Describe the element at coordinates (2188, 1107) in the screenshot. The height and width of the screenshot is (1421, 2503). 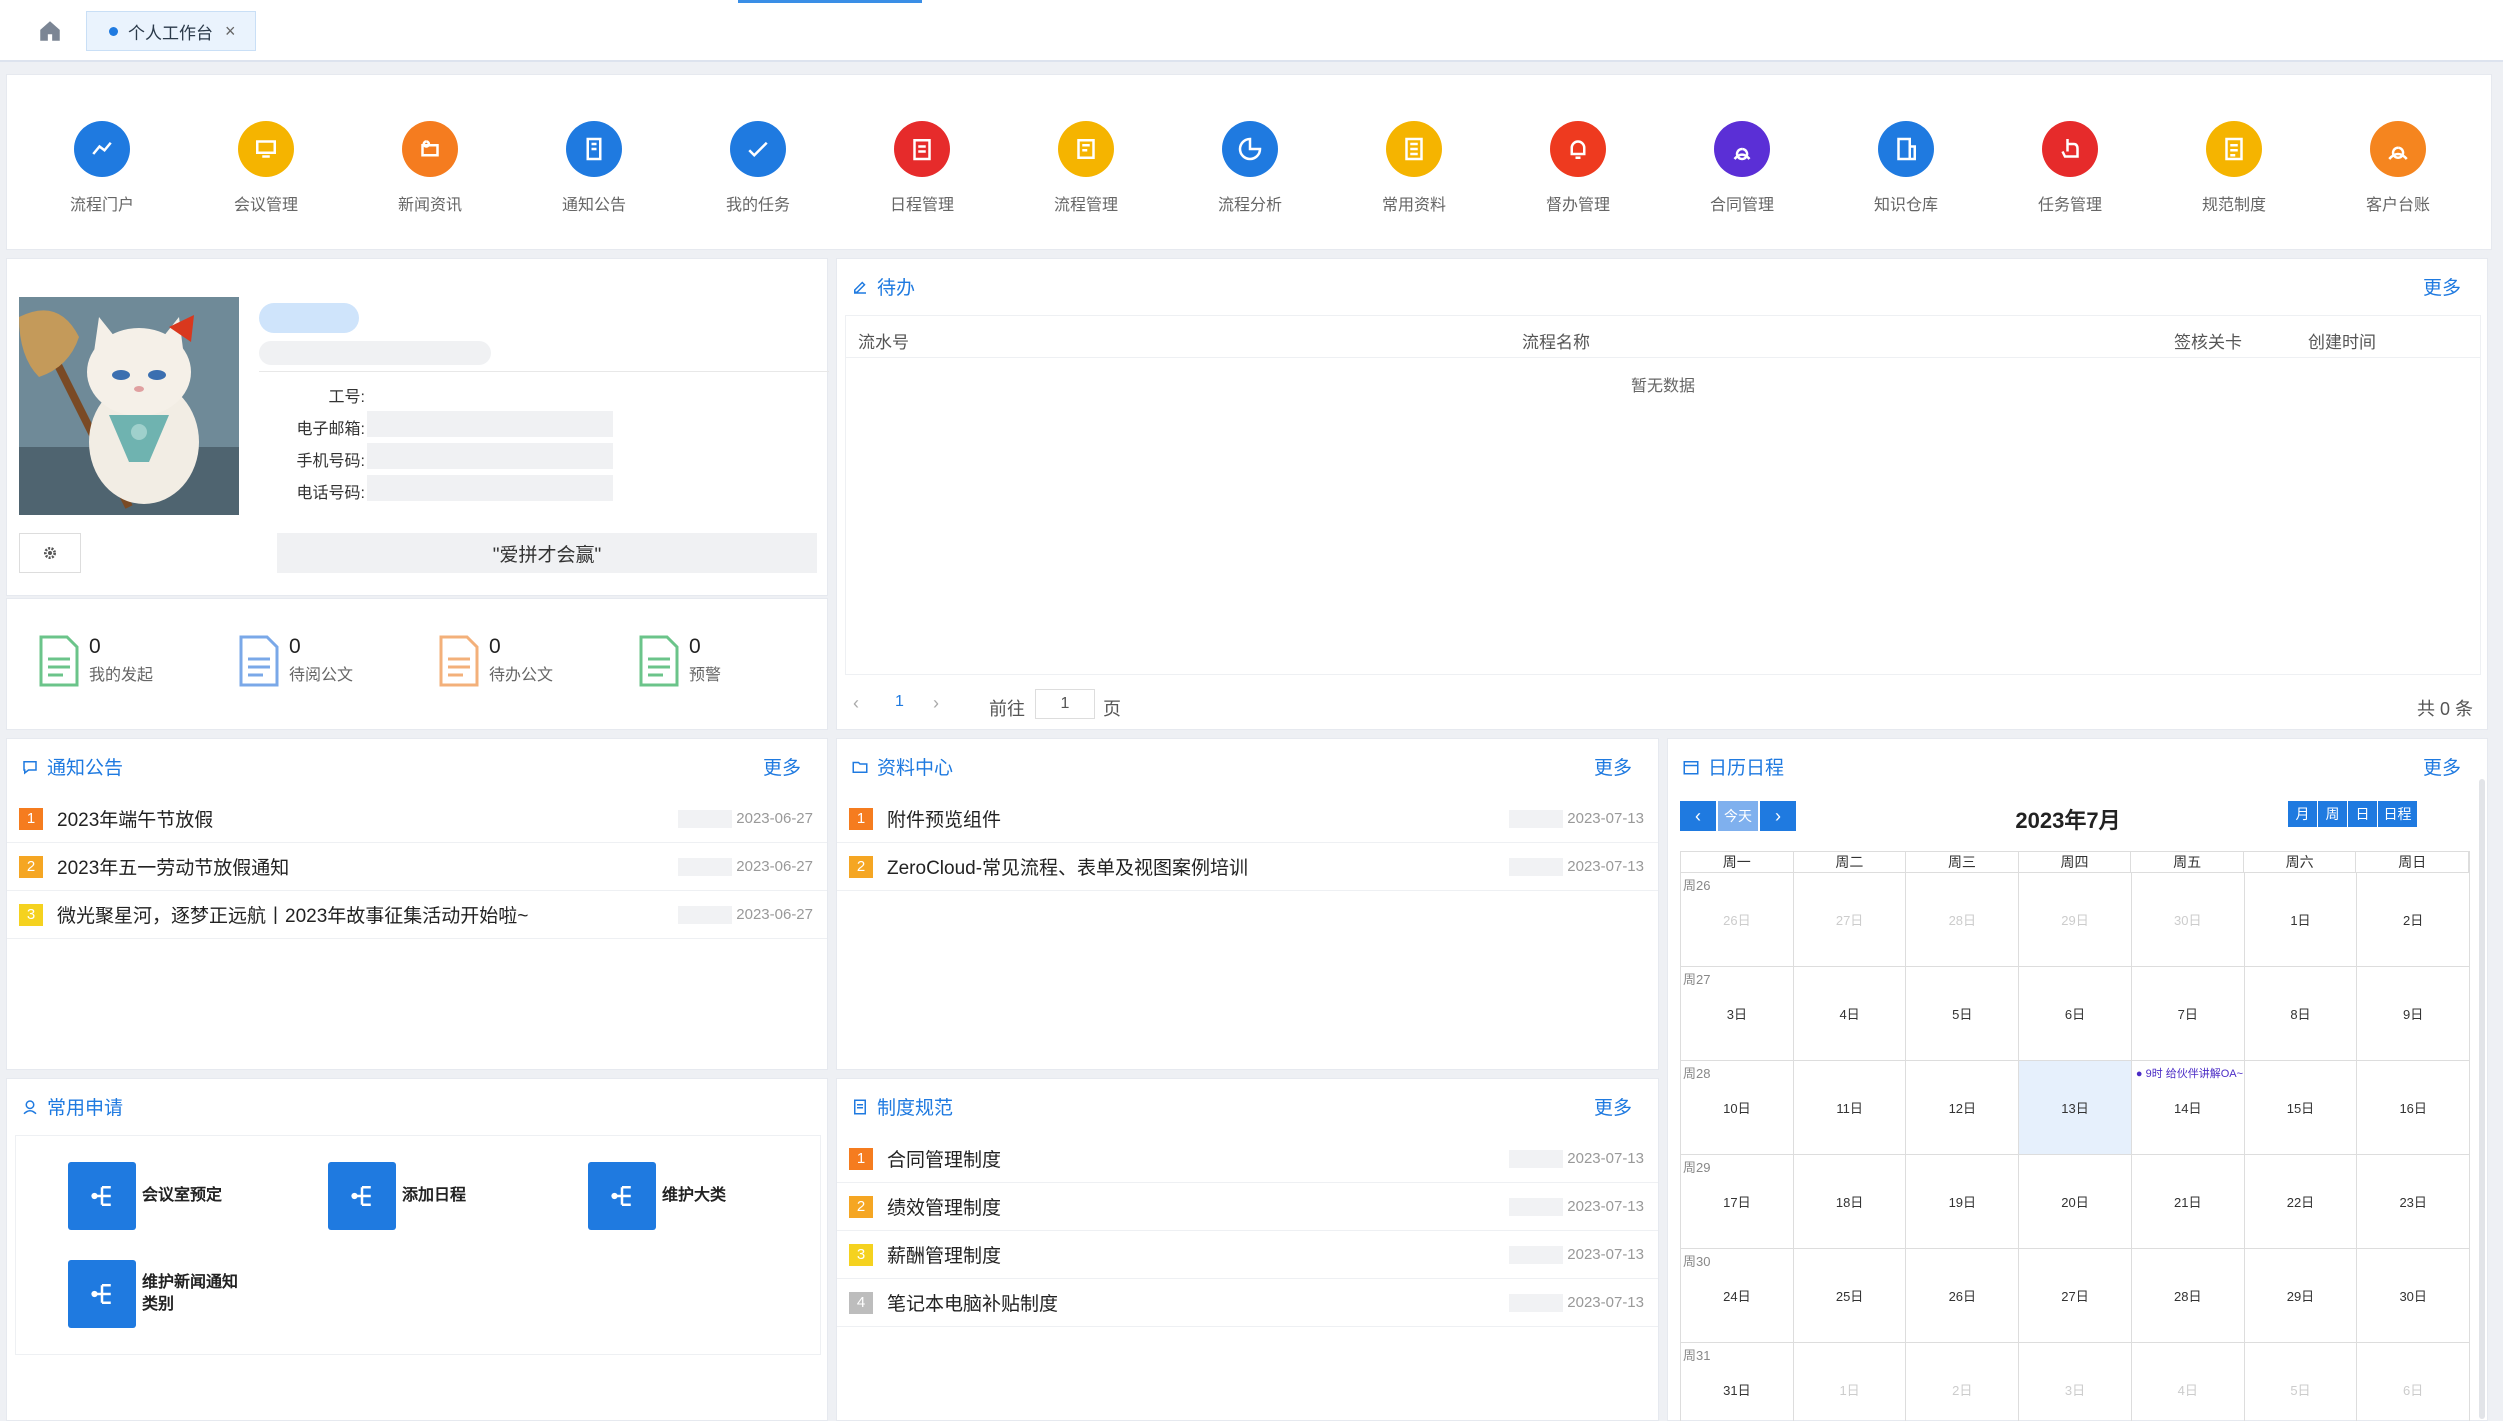
I see `calendar-day: 14日 ● 9时 给伙伴讲解OA~` at that location.